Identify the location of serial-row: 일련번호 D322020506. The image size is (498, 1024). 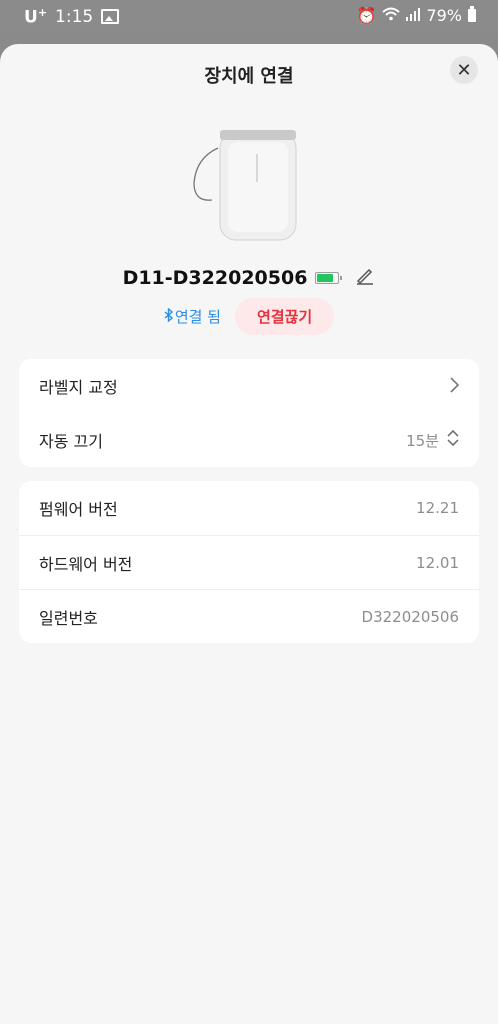
(249, 616).